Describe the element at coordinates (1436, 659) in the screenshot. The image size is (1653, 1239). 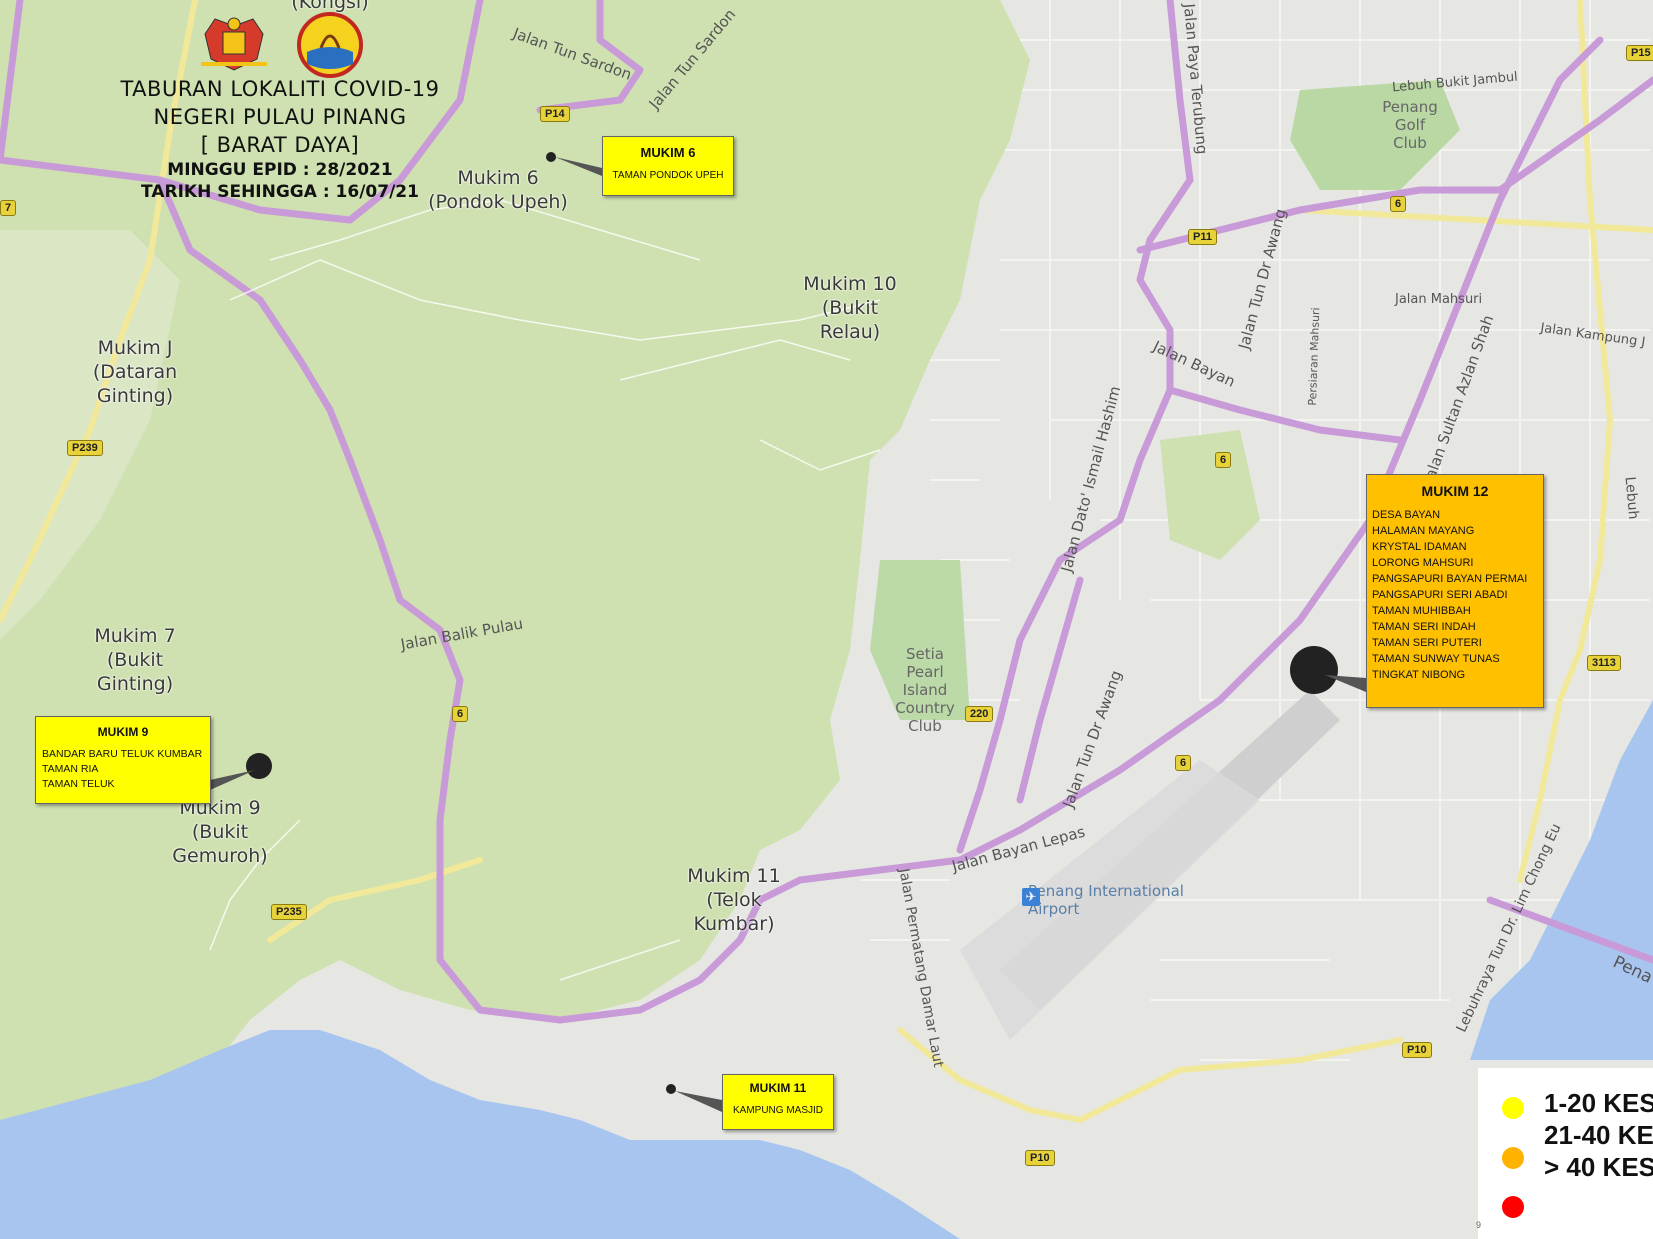
I see `callout-mukim-12-item: TAMAN SUNWAY TUNAS` at that location.